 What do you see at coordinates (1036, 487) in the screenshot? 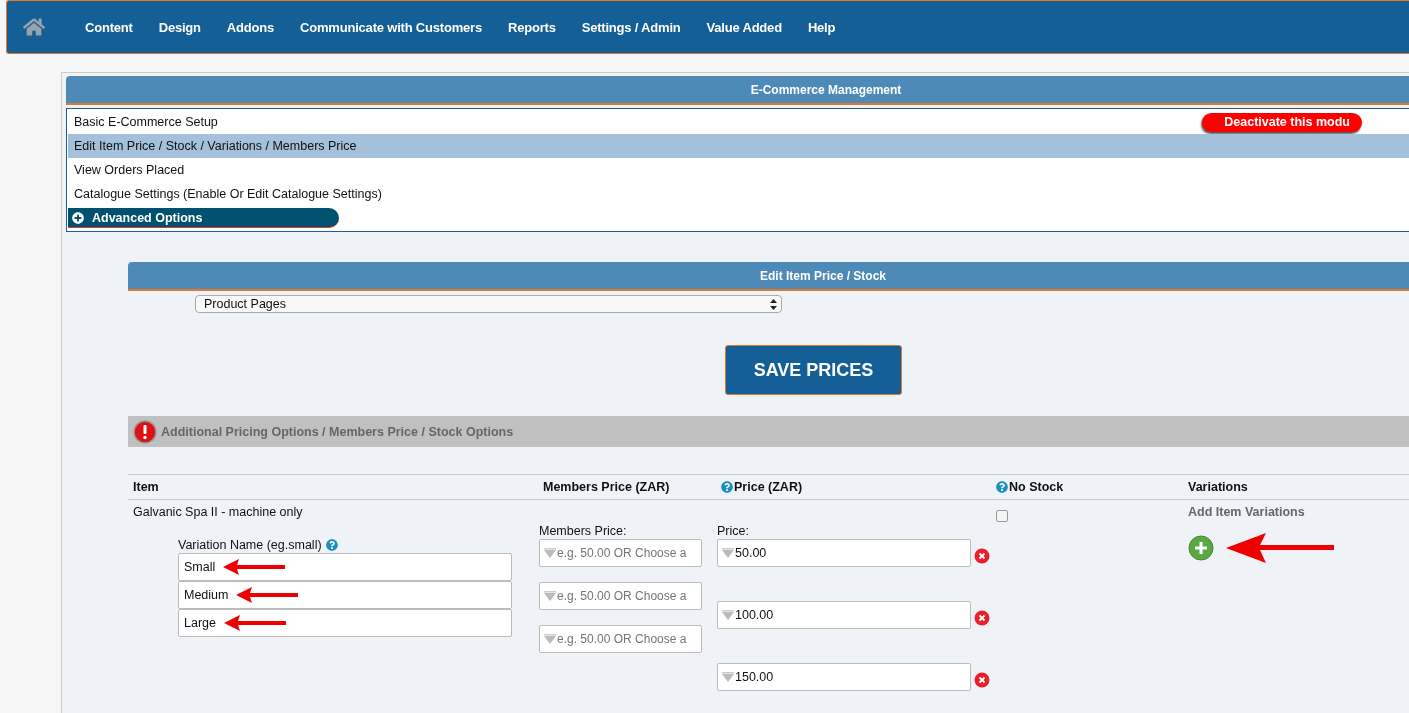
I see `column-label: No Stock` at bounding box center [1036, 487].